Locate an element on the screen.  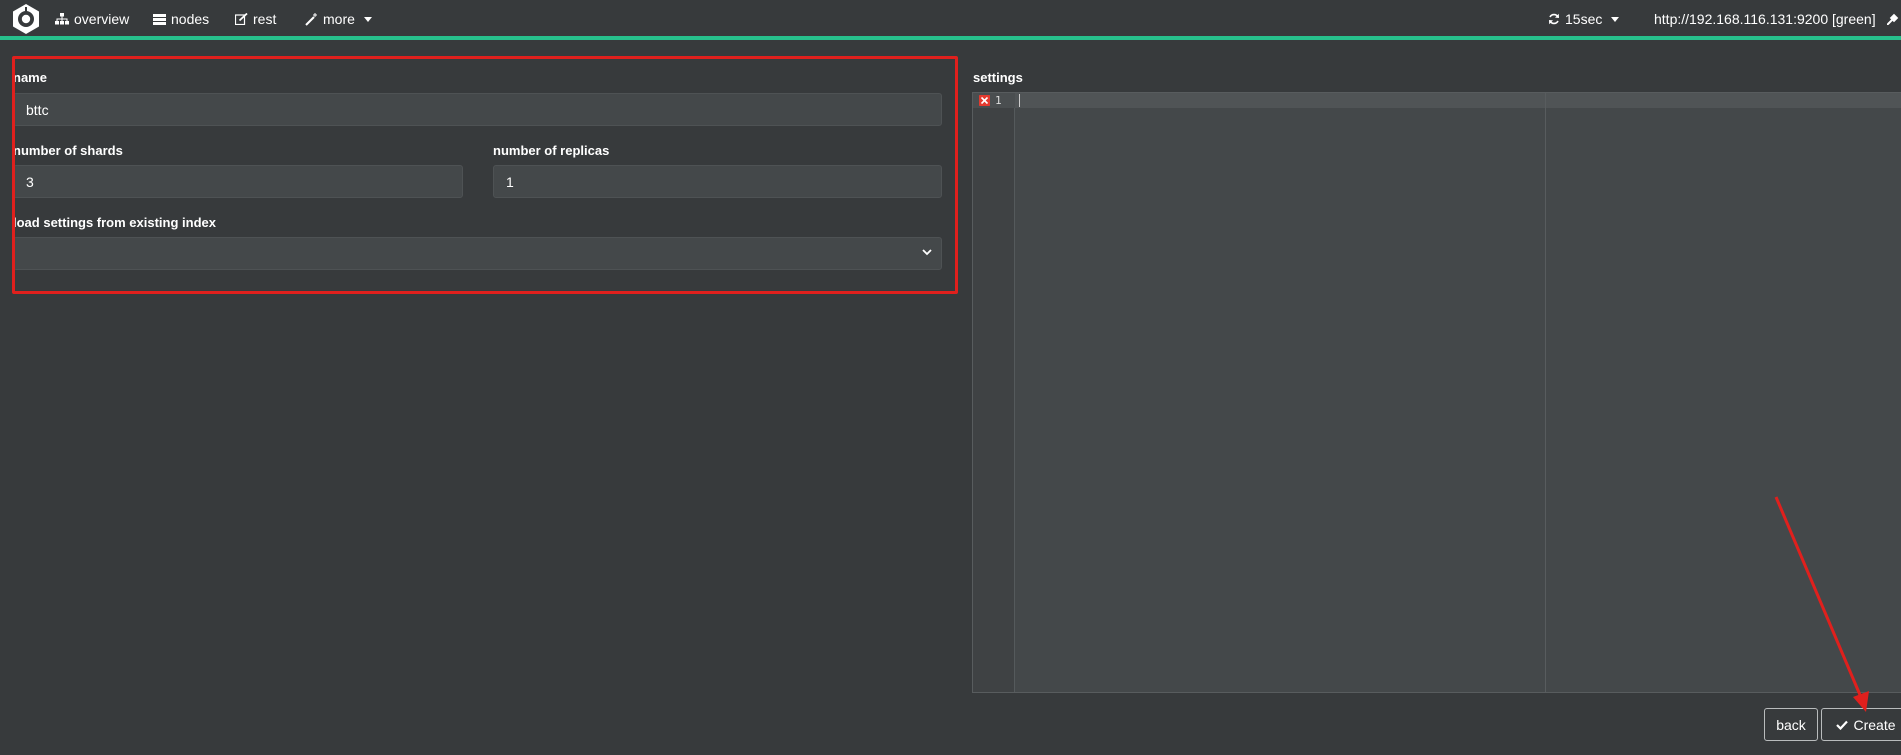
cerebro-logo-icon is located at coordinates (26, 19).